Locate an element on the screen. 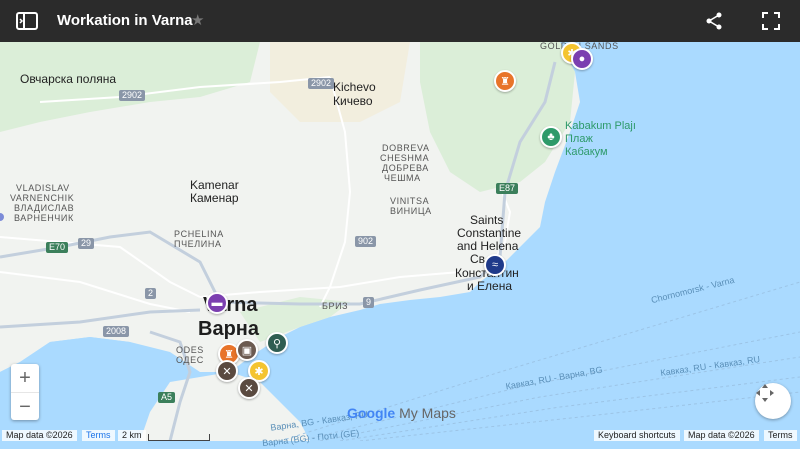 The height and width of the screenshot is (449, 800). fullscreen-icon is located at coordinates (771, 21).